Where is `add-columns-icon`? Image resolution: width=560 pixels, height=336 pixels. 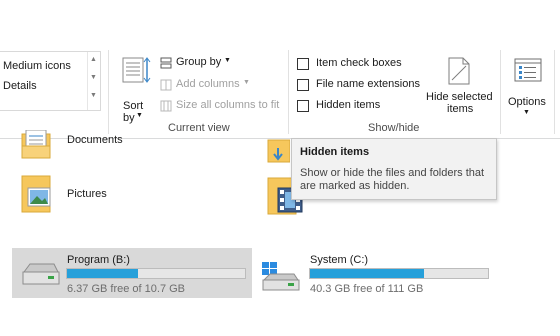 add-columns-icon is located at coordinates (166, 85).